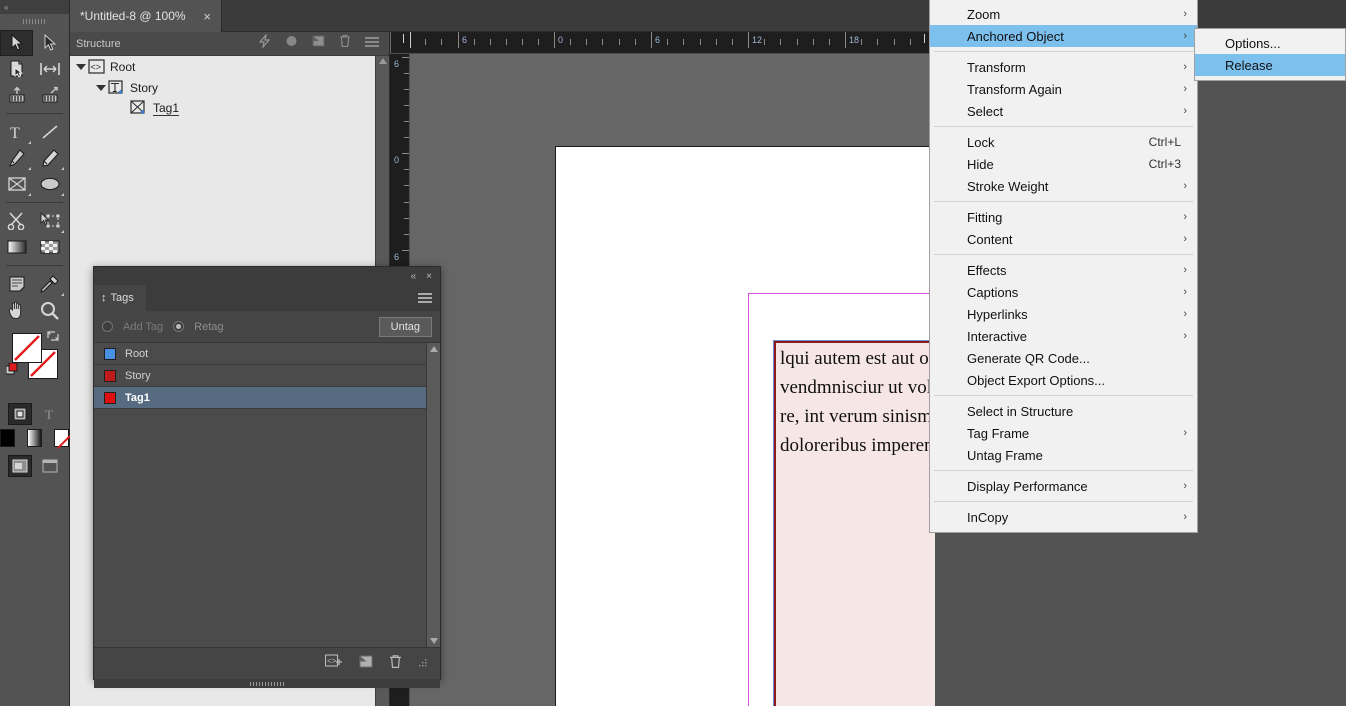 The height and width of the screenshot is (706, 1346). I want to click on apply-gradient-button, so click(34, 438).